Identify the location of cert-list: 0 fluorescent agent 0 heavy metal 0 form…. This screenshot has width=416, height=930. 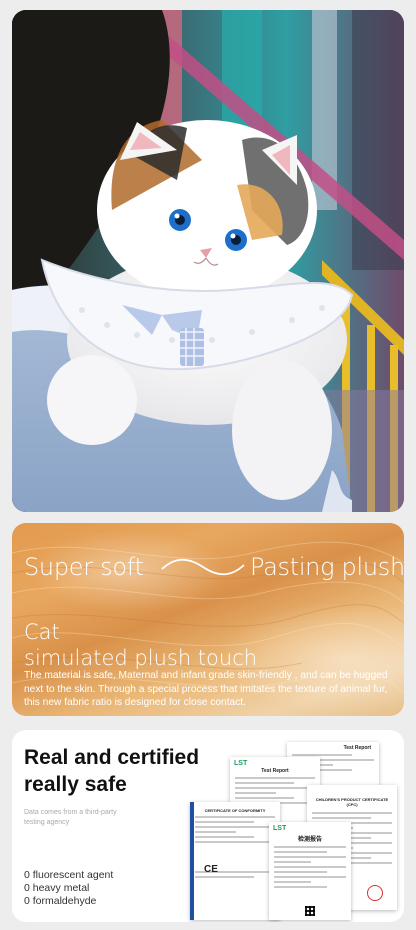
(68, 888).